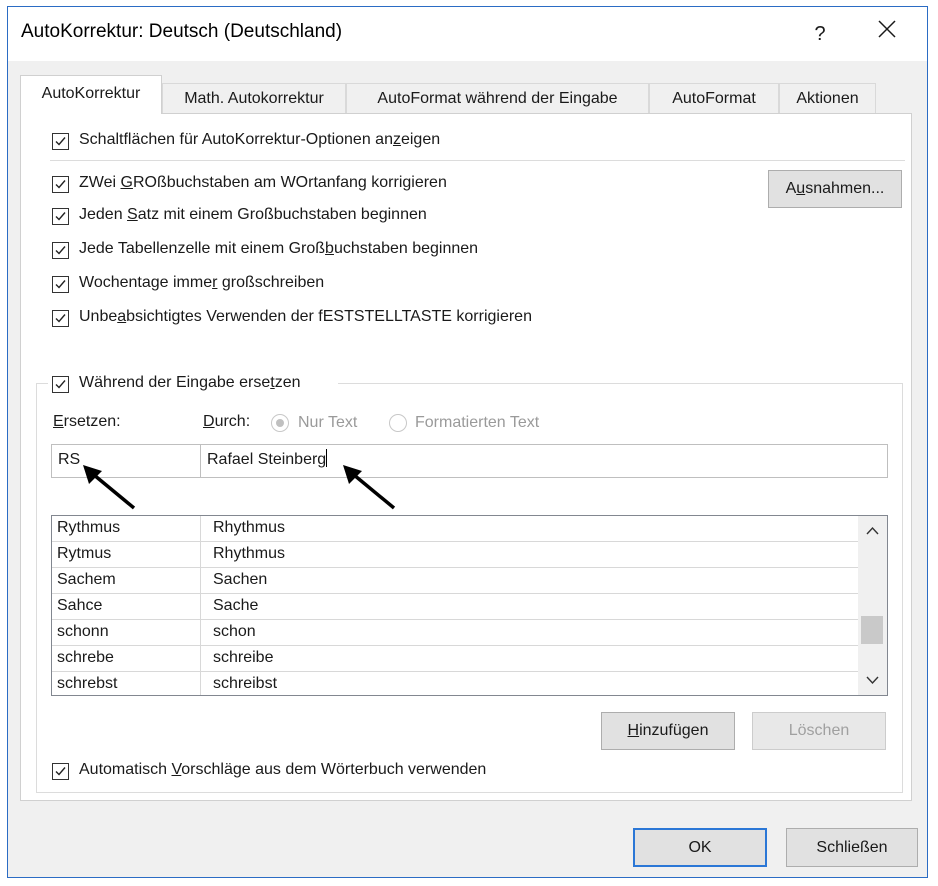  I want to click on ok-button: OK, so click(700, 847).